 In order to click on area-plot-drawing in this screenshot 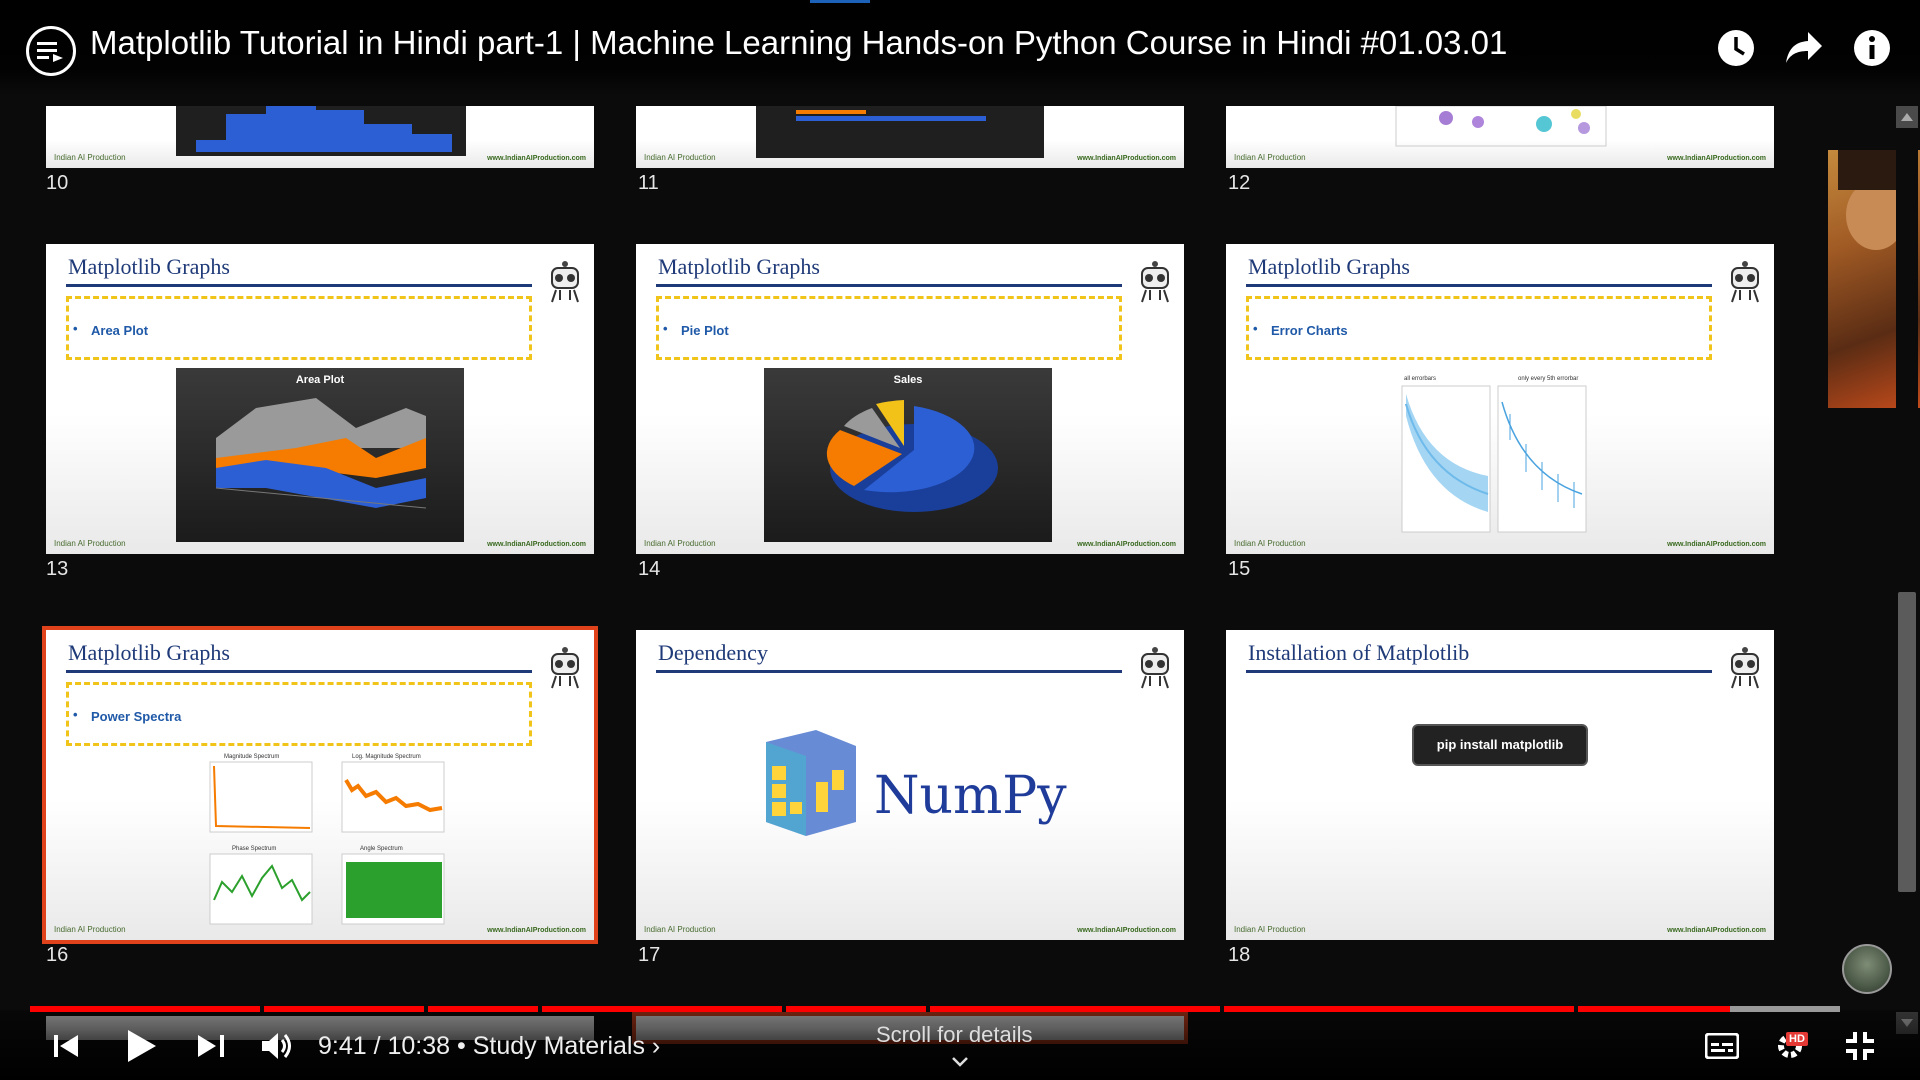, I will do `click(321, 453)`.